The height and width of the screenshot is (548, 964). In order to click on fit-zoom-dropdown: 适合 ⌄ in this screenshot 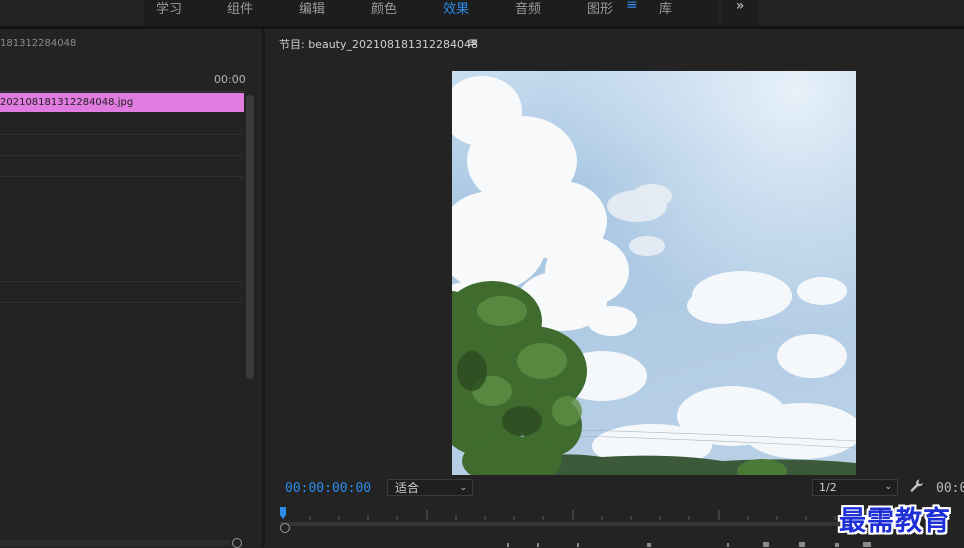, I will do `click(430, 487)`.